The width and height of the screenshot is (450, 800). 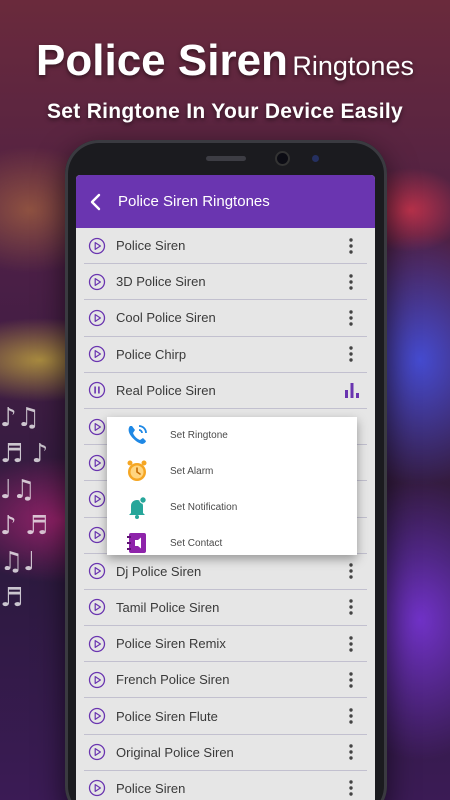 What do you see at coordinates (194, 201) in the screenshot?
I see `app-bar-title: Police Siren Ringtones` at bounding box center [194, 201].